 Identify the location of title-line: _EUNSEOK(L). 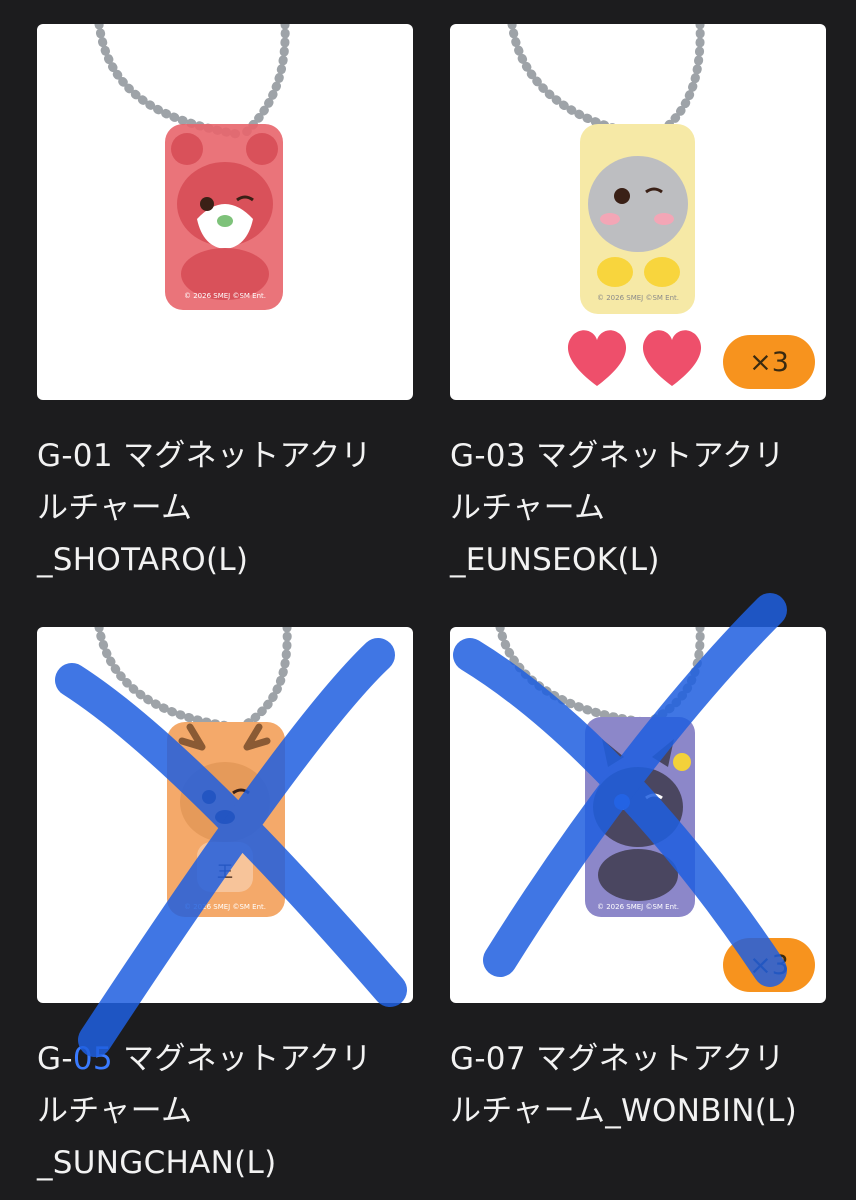
(555, 560).